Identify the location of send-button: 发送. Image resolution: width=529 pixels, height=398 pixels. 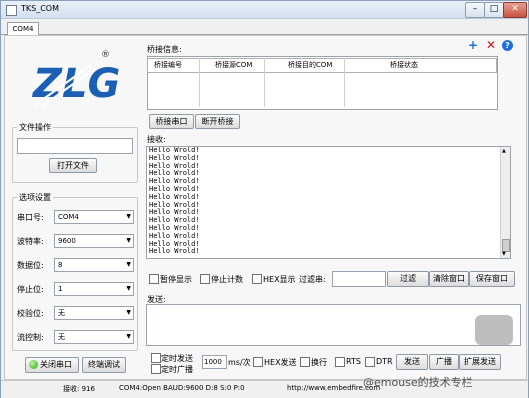
(412, 362).